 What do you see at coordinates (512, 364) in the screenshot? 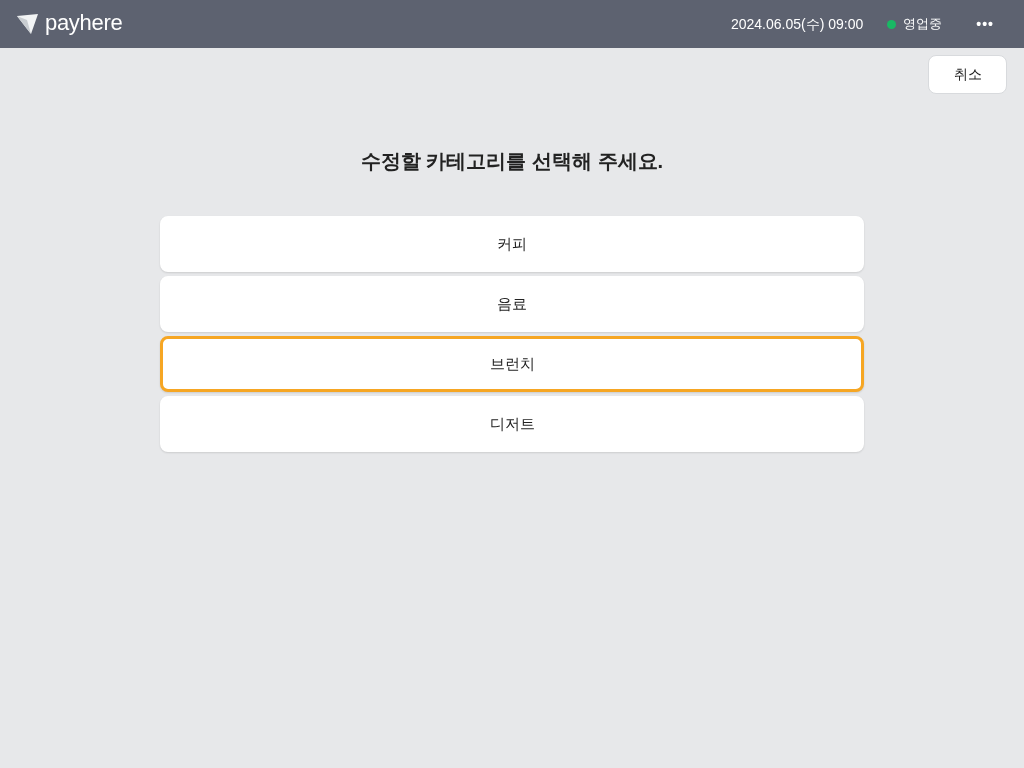
I see `category-option: 브런치` at bounding box center [512, 364].